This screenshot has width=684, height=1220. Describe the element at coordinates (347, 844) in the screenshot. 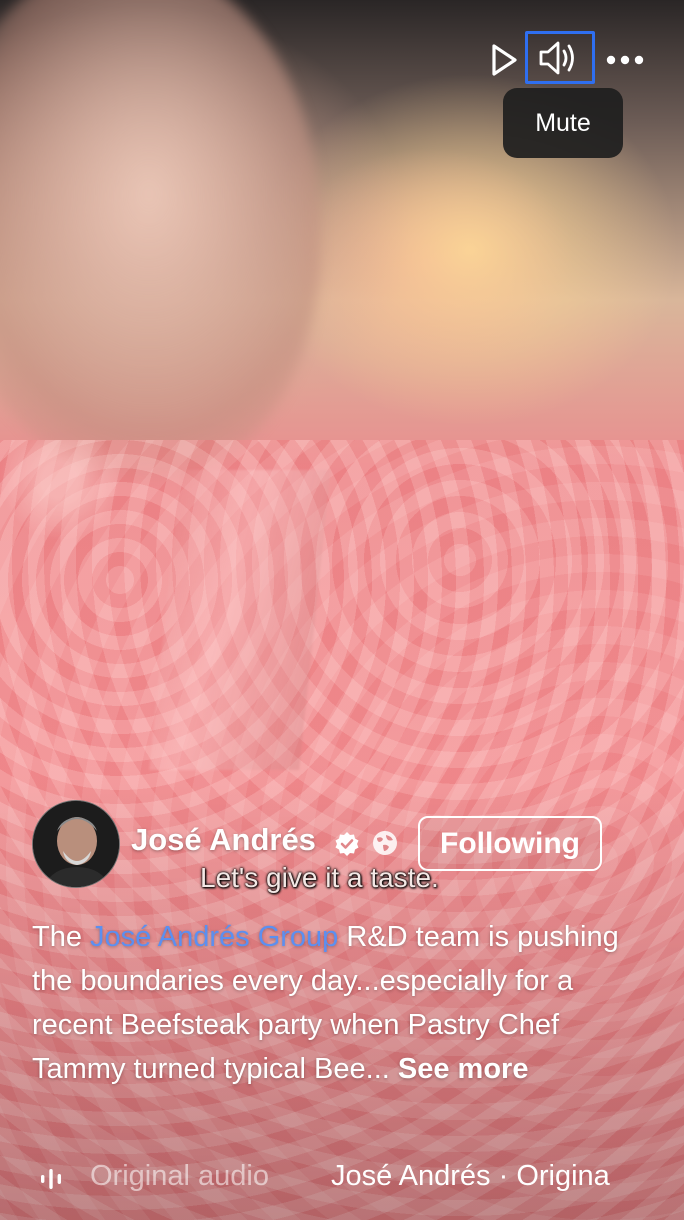

I see `verified-badge-icon` at that location.